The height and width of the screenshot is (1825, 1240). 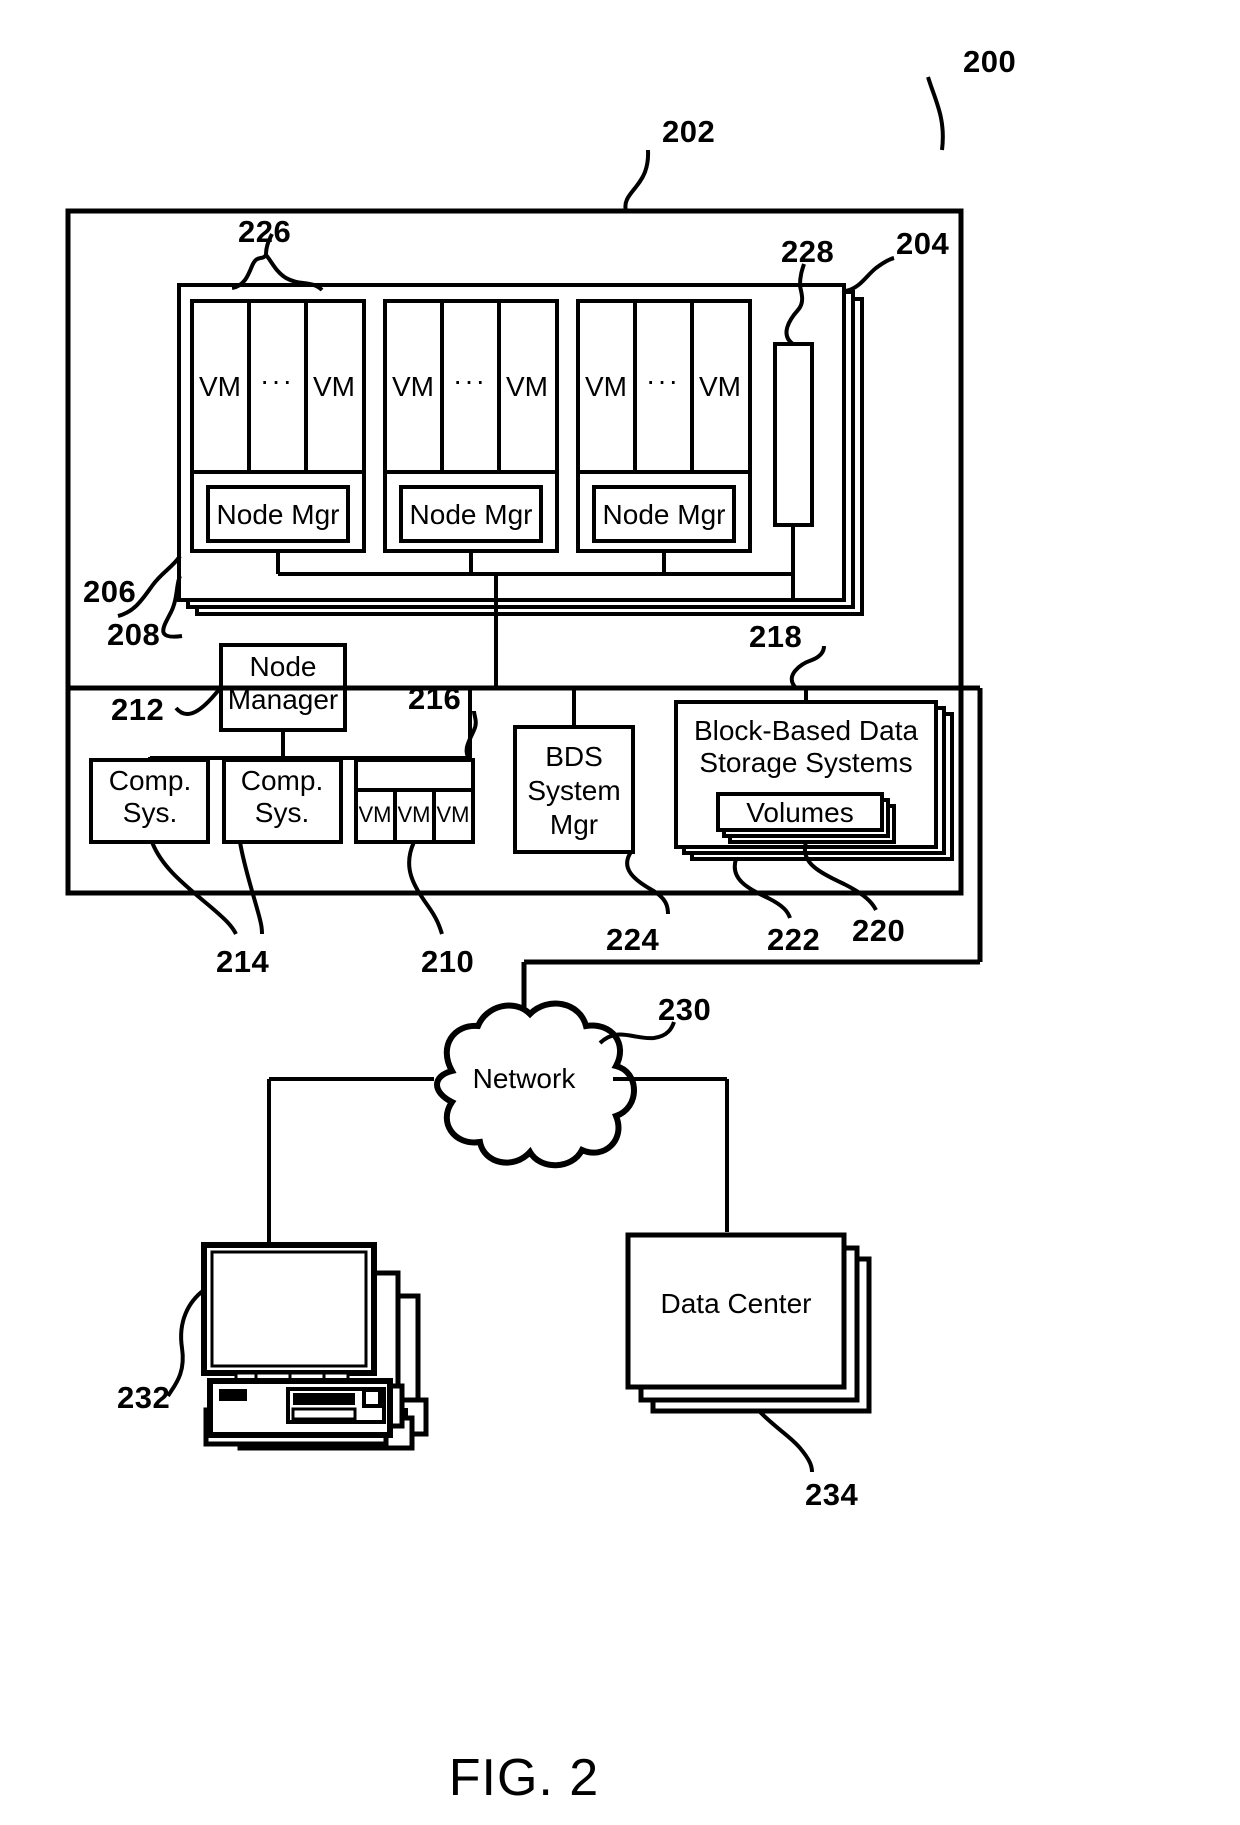 I want to click on bds-line2: System, so click(x=573, y=790).